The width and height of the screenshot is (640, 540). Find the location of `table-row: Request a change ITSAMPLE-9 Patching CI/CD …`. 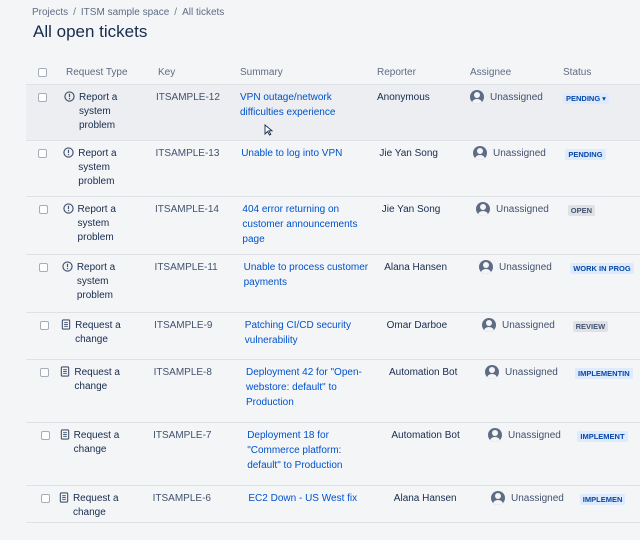

table-row: Request a change ITSAMPLE-9 Patching CI/CD … is located at coordinates (333, 336).